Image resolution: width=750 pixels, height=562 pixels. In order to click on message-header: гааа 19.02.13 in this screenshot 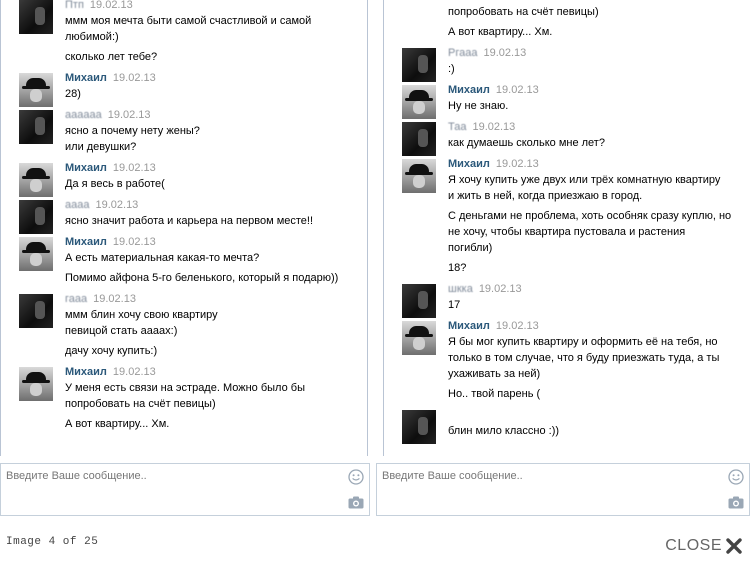, I will do `click(216, 299)`.